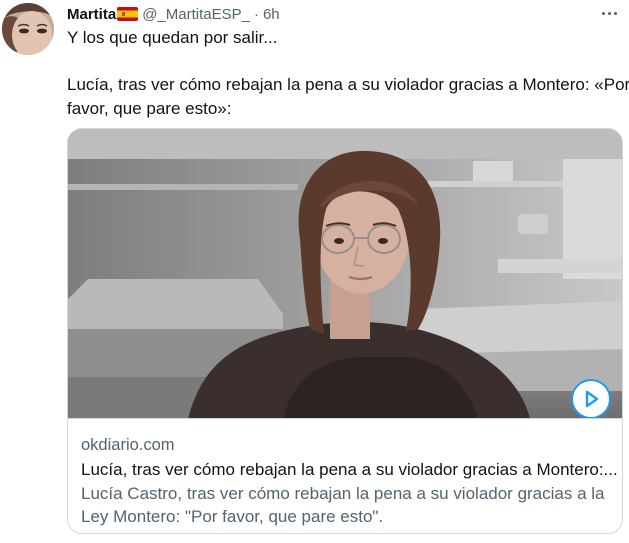  I want to click on card-description: Ley Montero: "Por favor, que pare esto"., so click(232, 516).